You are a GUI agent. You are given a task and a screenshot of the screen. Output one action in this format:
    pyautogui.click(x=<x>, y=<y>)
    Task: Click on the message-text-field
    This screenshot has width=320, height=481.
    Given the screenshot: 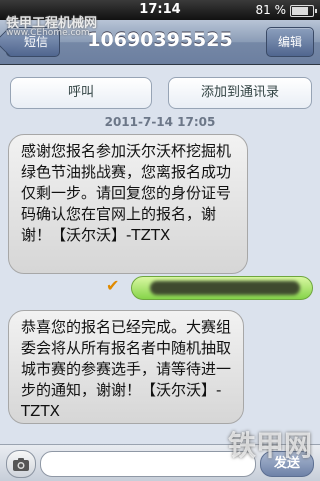 What is the action you would take?
    pyautogui.click(x=148, y=464)
    